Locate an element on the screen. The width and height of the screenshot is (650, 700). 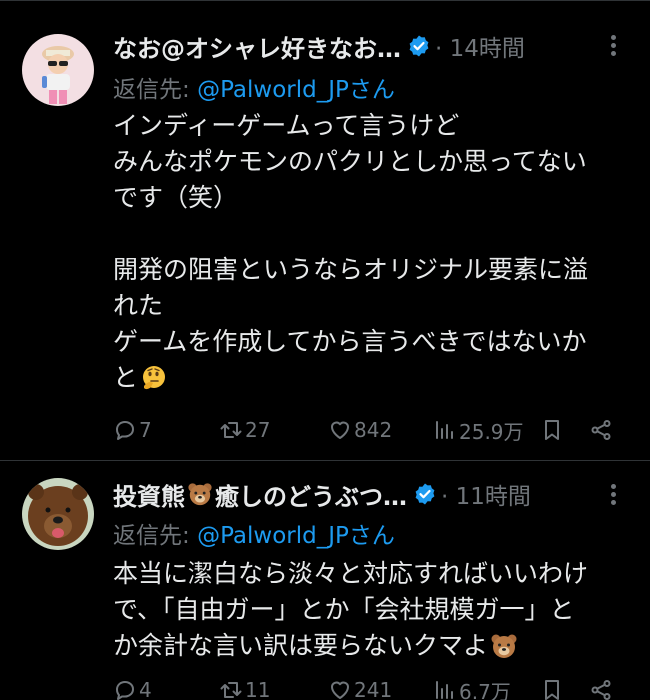
views-button: 6.7万 is located at coordinates (472, 685).